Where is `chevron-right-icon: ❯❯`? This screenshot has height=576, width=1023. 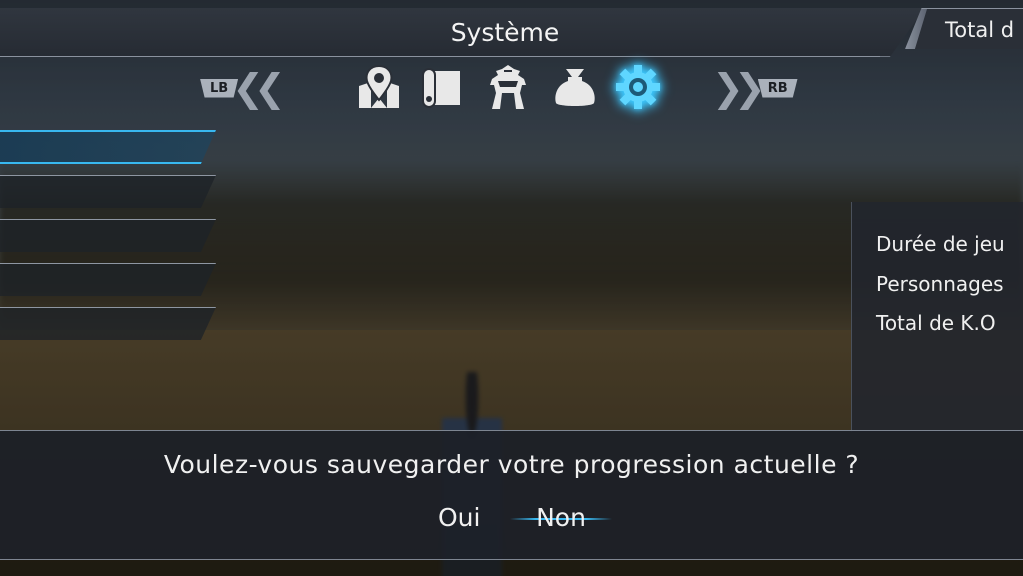
chevron-right-icon: ❯❯ is located at coordinates (739, 88).